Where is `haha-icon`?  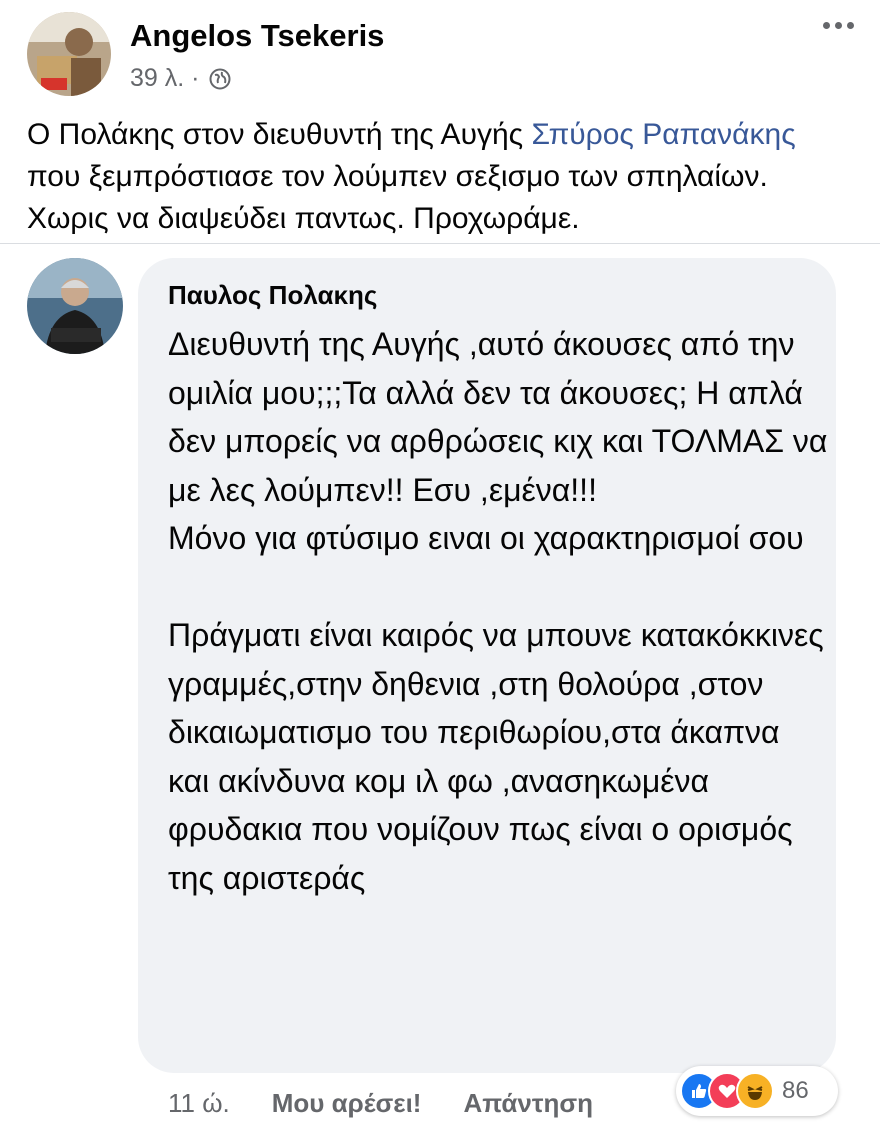
haha-icon is located at coordinates (755, 1091).